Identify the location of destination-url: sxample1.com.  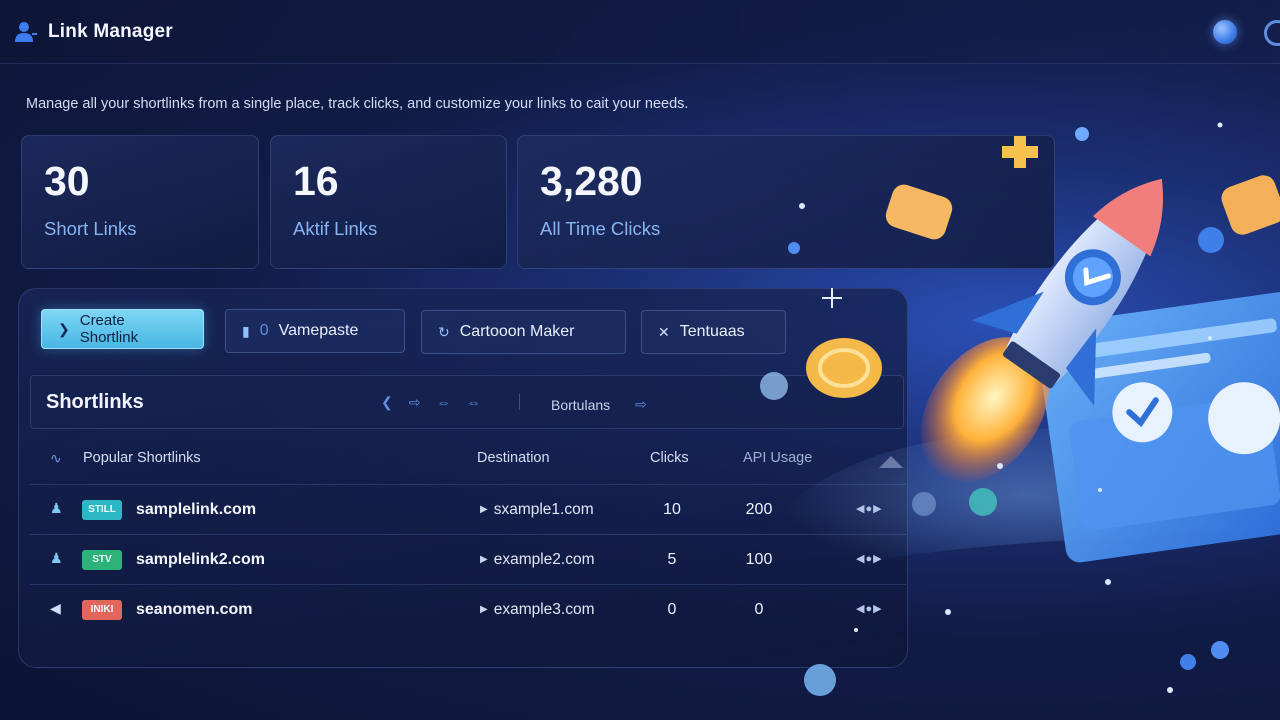
(544, 509).